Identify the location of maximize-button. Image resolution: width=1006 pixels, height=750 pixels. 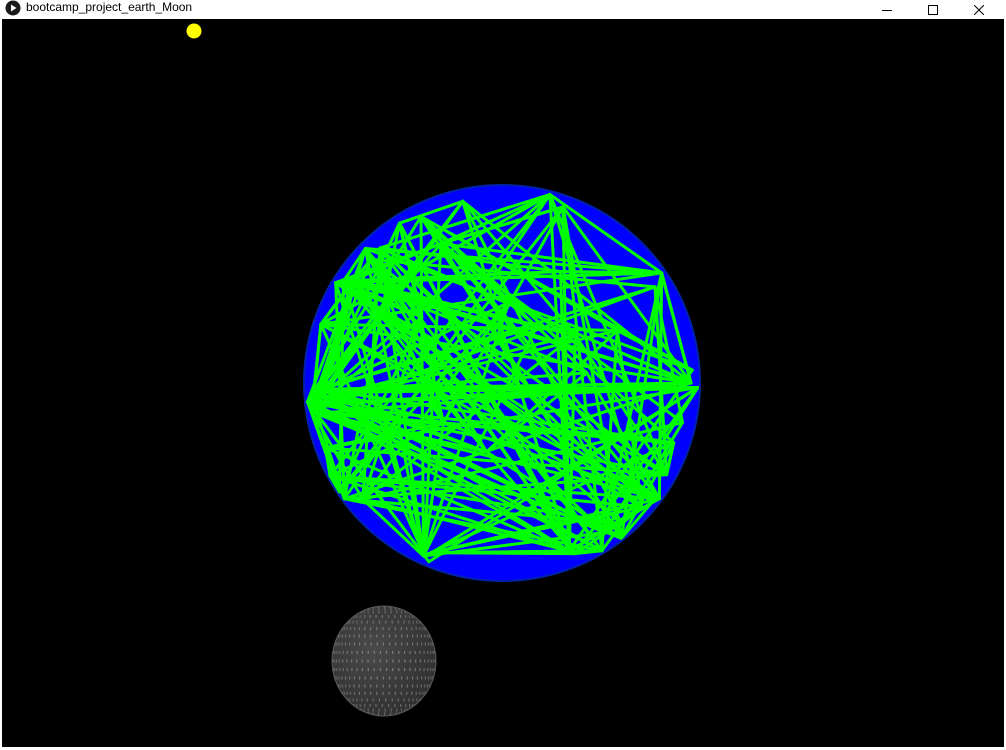
(933, 9).